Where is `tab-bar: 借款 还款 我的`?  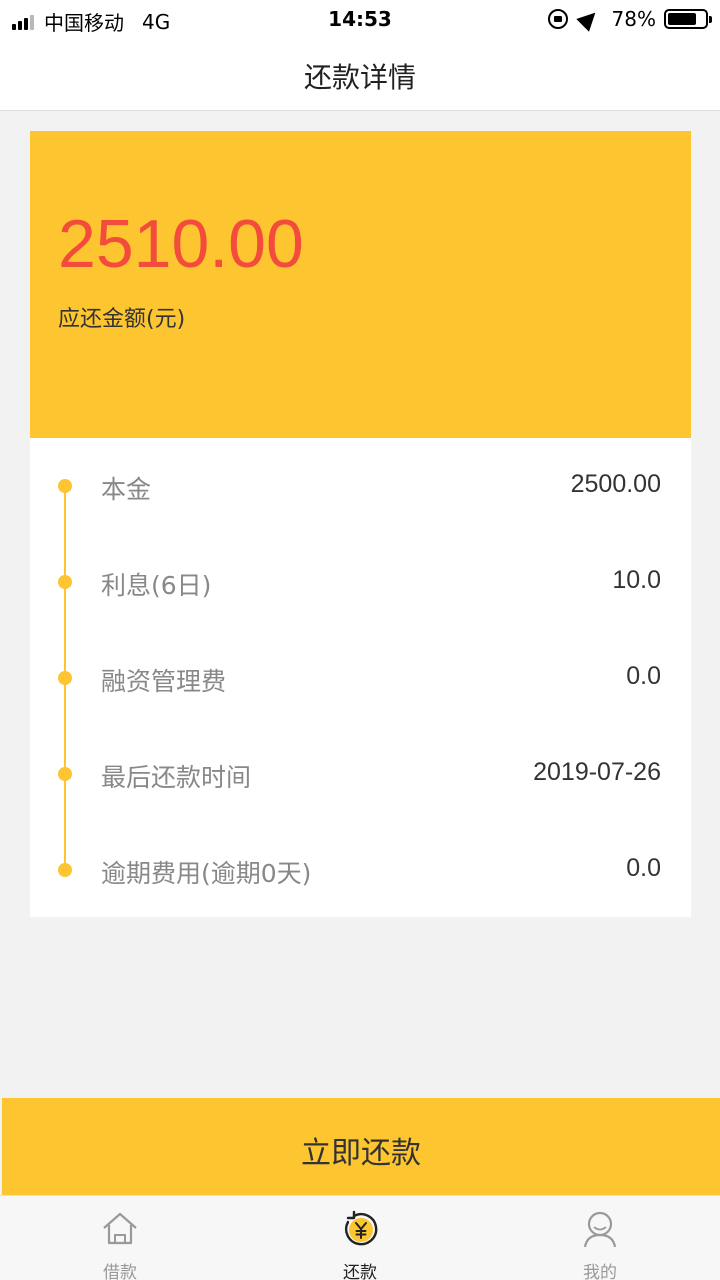 tab-bar: 借款 还款 我的 is located at coordinates (360, 1237).